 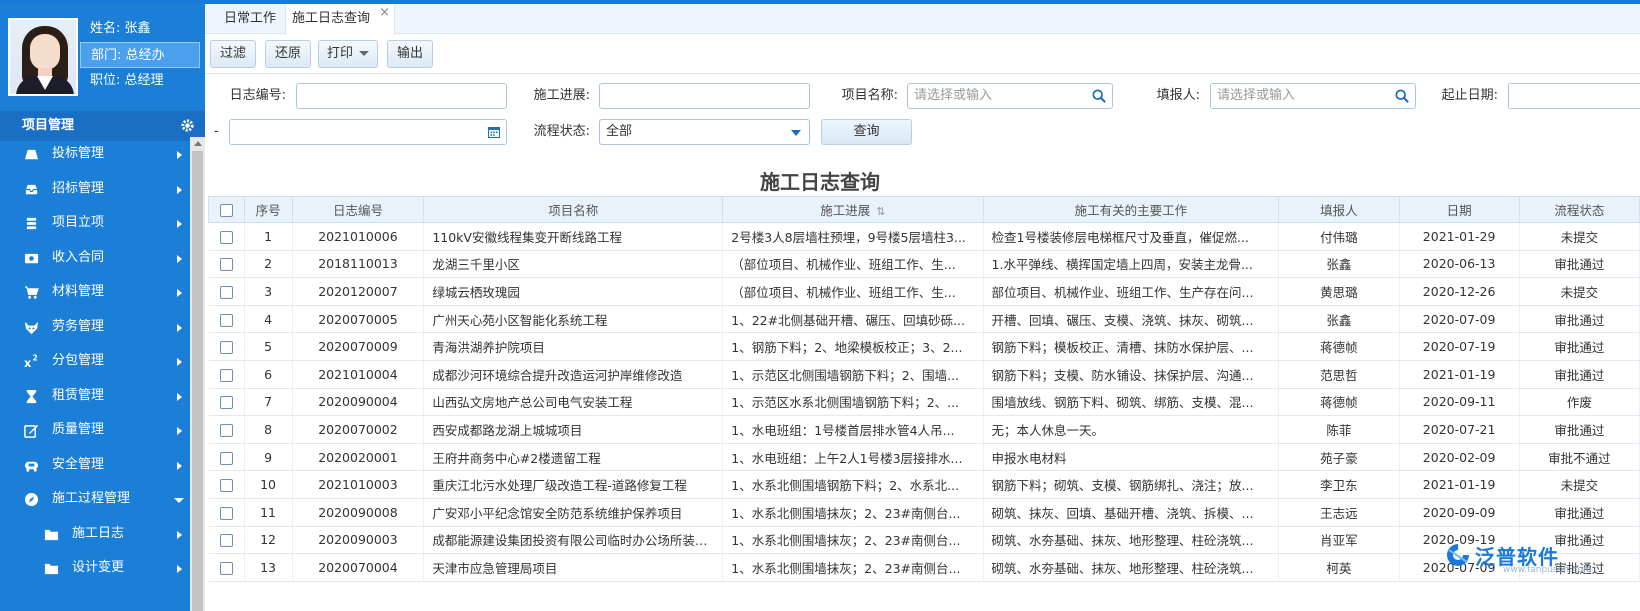 I want to click on col-header-project: 项目名称, so click(x=573, y=209).